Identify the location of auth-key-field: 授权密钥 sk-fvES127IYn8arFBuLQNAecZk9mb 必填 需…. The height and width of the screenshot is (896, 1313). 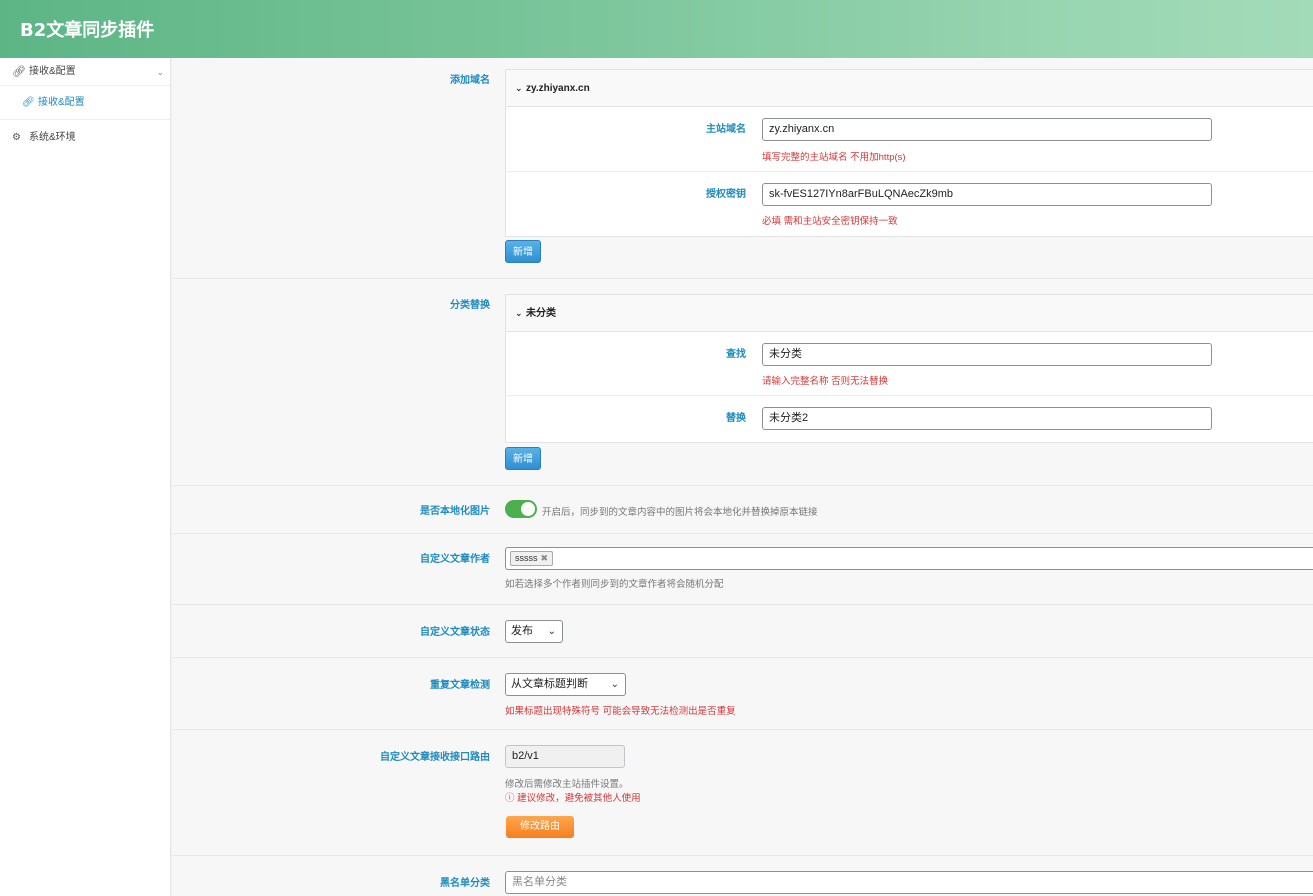
(909, 204).